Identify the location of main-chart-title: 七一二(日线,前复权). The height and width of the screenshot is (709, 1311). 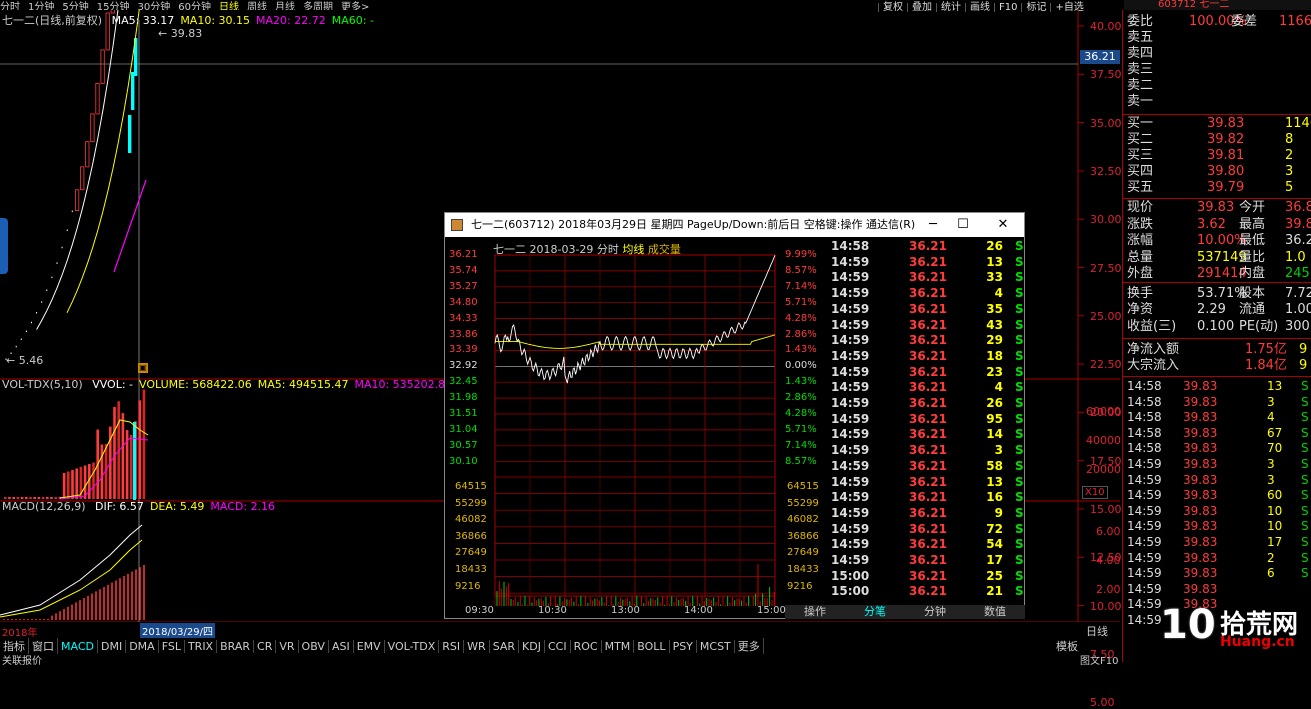
(52, 20).